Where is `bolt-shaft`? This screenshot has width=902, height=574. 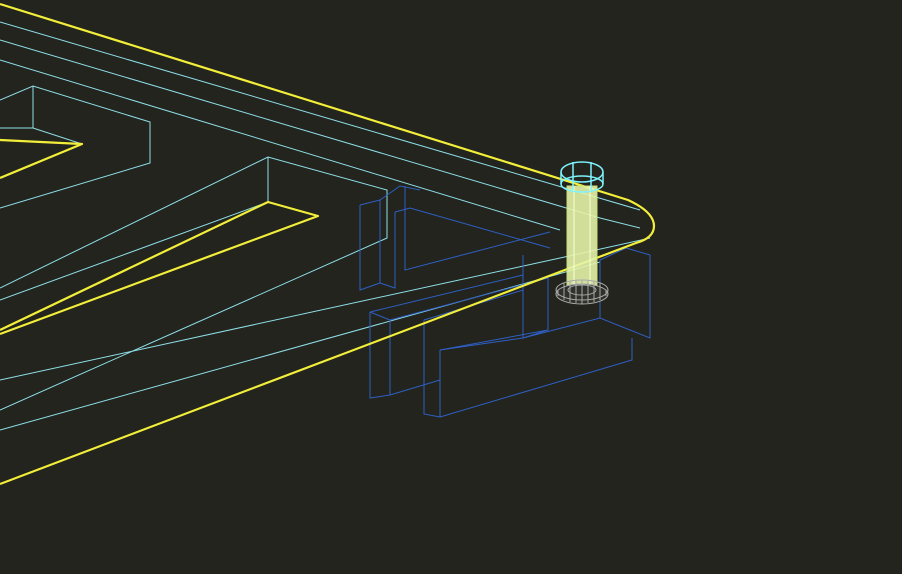
bolt-shaft is located at coordinates (582, 236).